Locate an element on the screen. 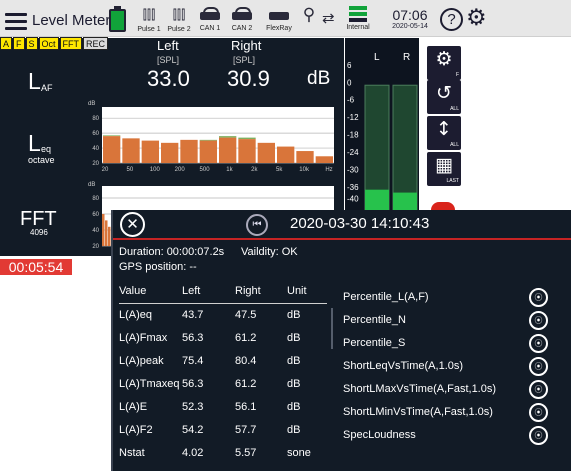  meter-tick-label: -36 is located at coordinates (353, 187).